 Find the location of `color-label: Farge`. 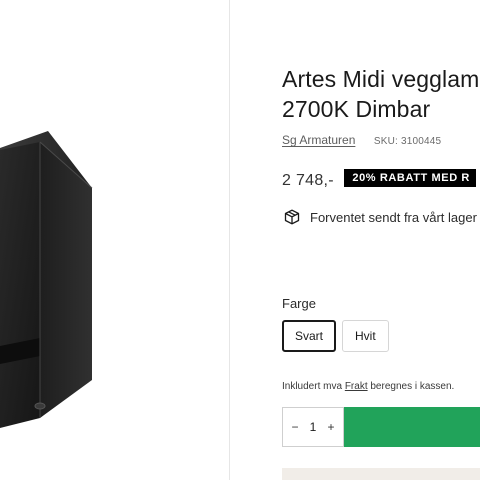

color-label: Farge is located at coordinates (299, 303).